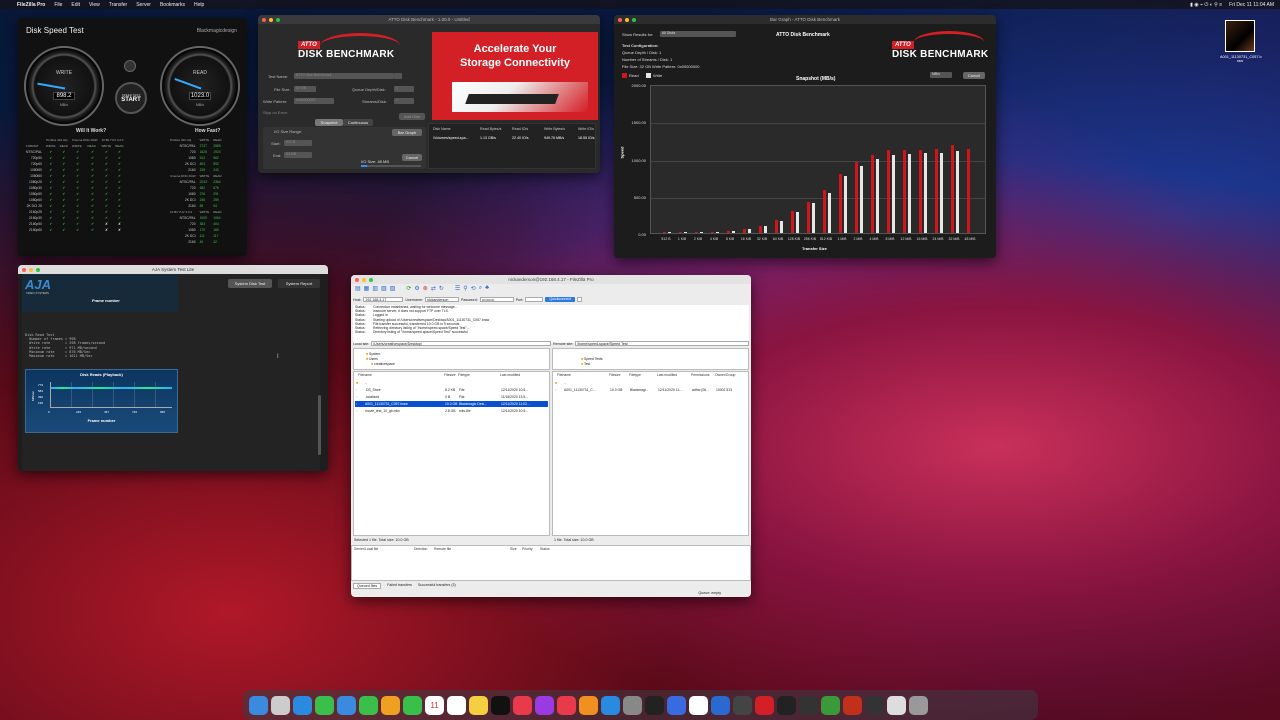 The width and height of the screenshot is (1280, 720). I want to click on dock-icon-reminders, so click(456, 705).